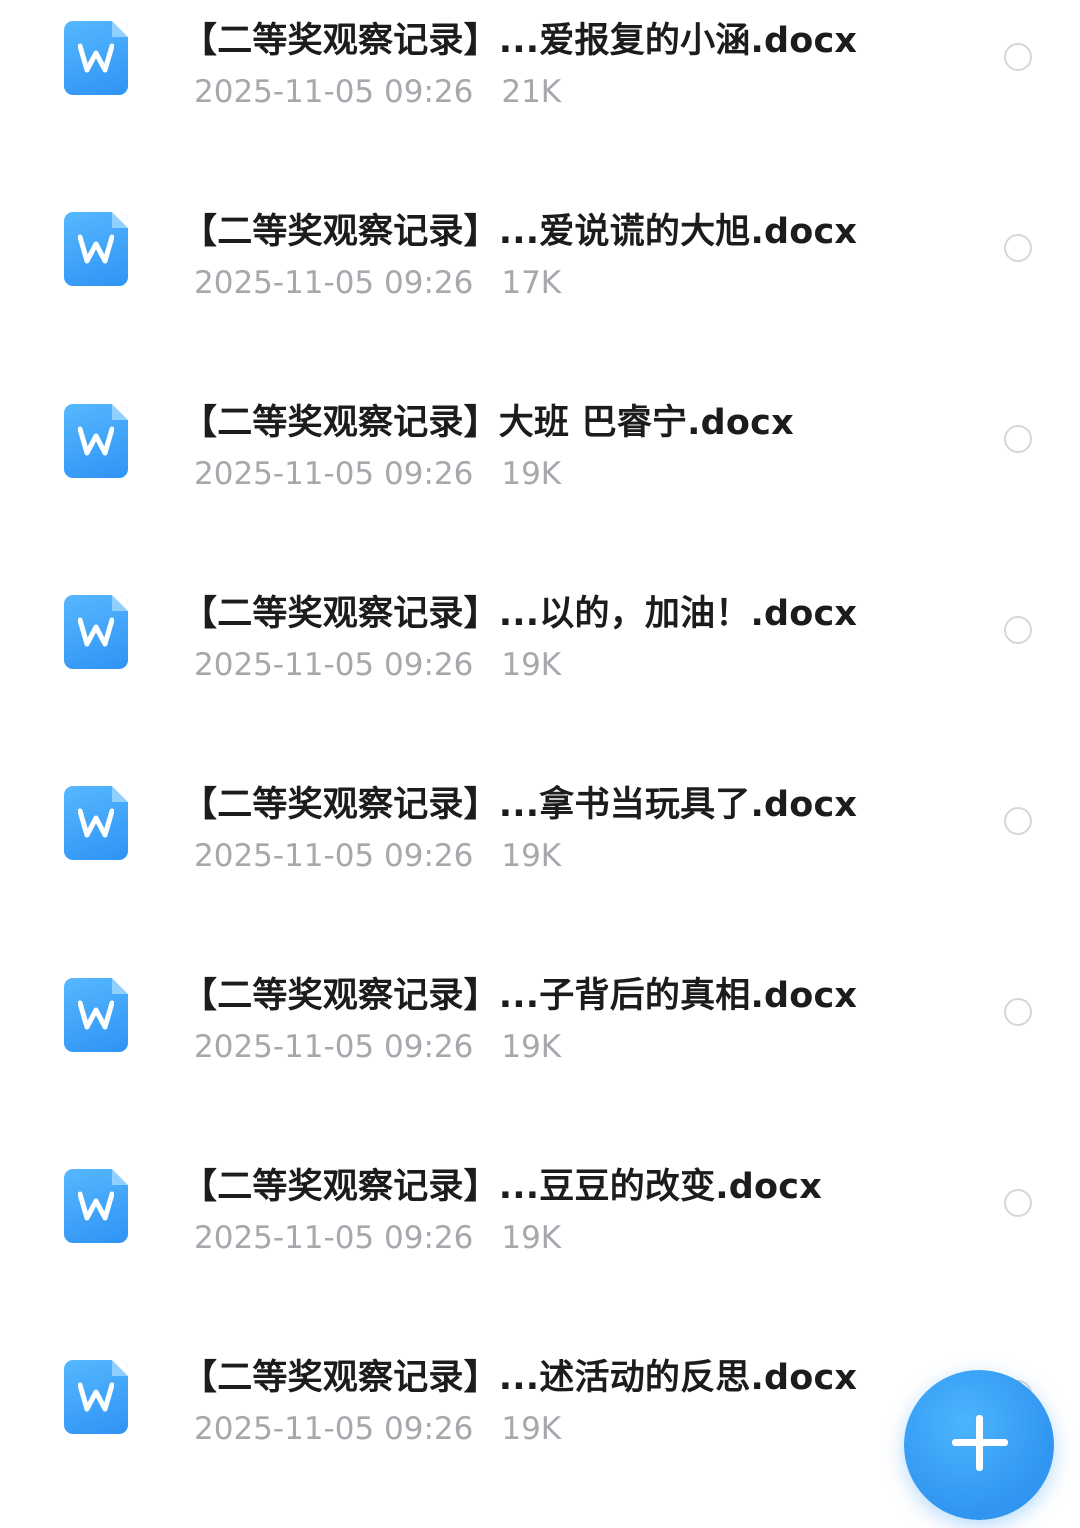 Image resolution: width=1080 pixels, height=1528 pixels. Describe the element at coordinates (520, 805) in the screenshot. I see `file-name: 【二等奖观察记录】...拿书当玩具了.docx` at that location.